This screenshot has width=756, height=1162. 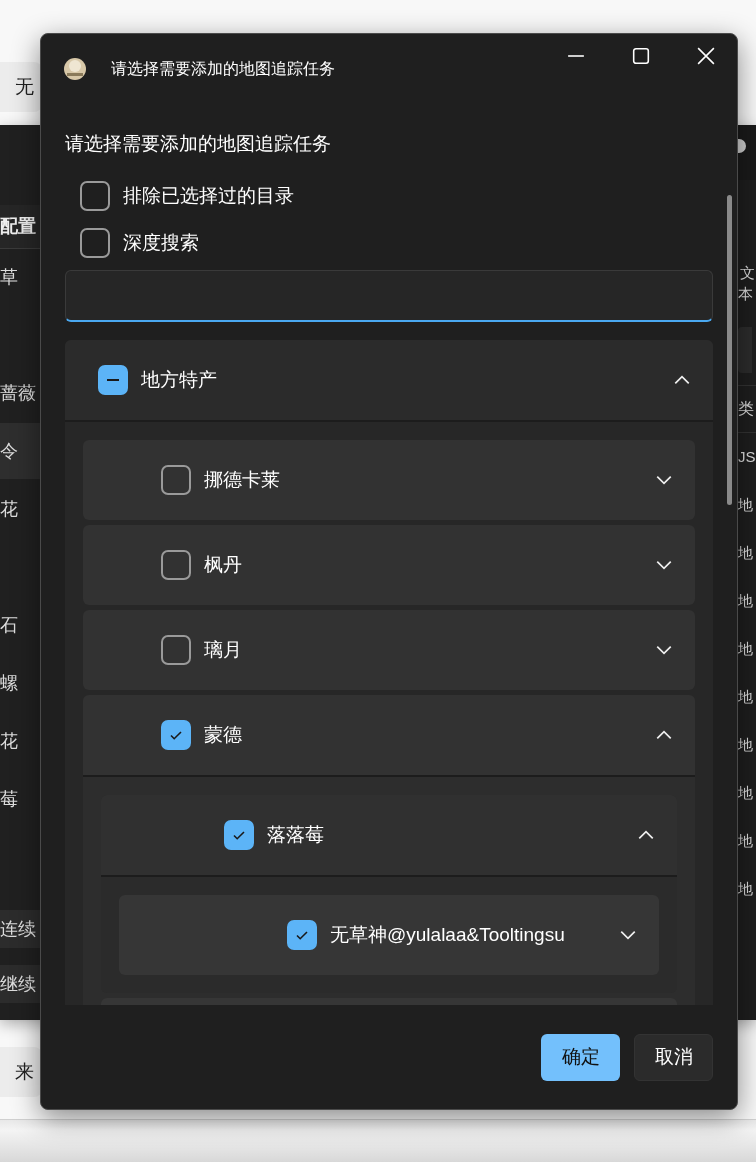 What do you see at coordinates (747, 273) in the screenshot?
I see `panel-title: 文` at bounding box center [747, 273].